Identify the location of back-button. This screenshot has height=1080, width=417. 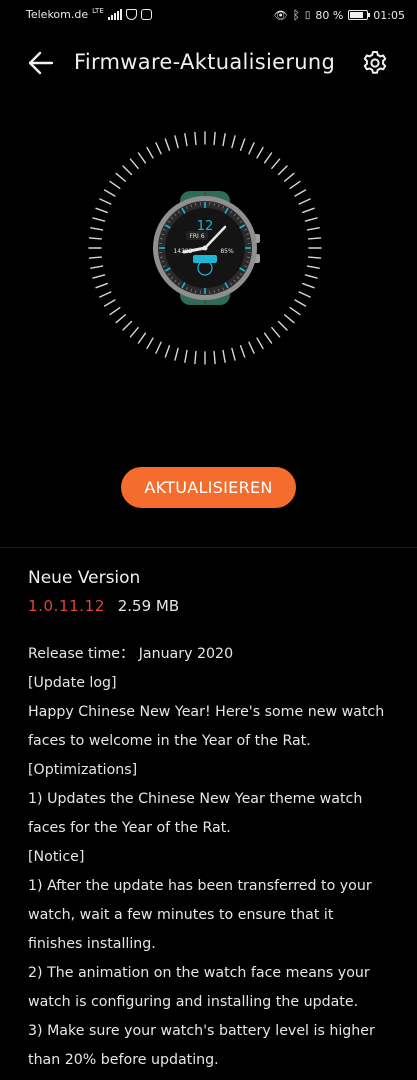
(41, 63).